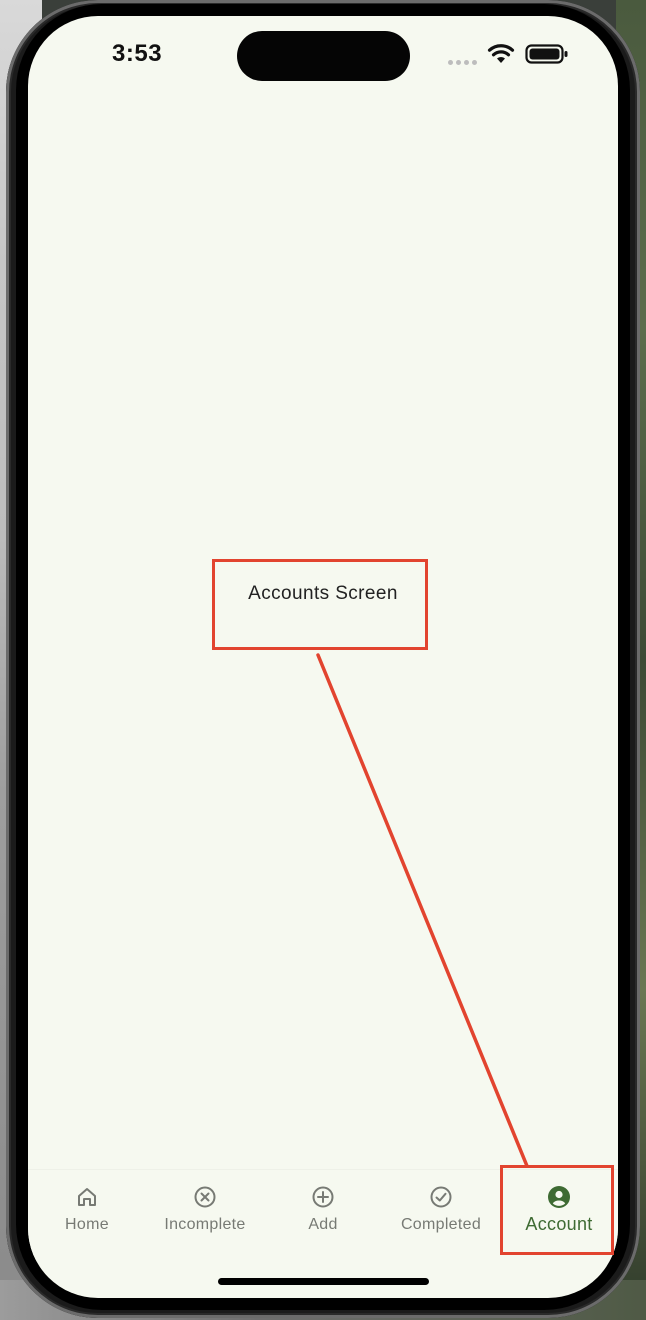  What do you see at coordinates (441, 1209) in the screenshot?
I see `tab-completed: Completed` at bounding box center [441, 1209].